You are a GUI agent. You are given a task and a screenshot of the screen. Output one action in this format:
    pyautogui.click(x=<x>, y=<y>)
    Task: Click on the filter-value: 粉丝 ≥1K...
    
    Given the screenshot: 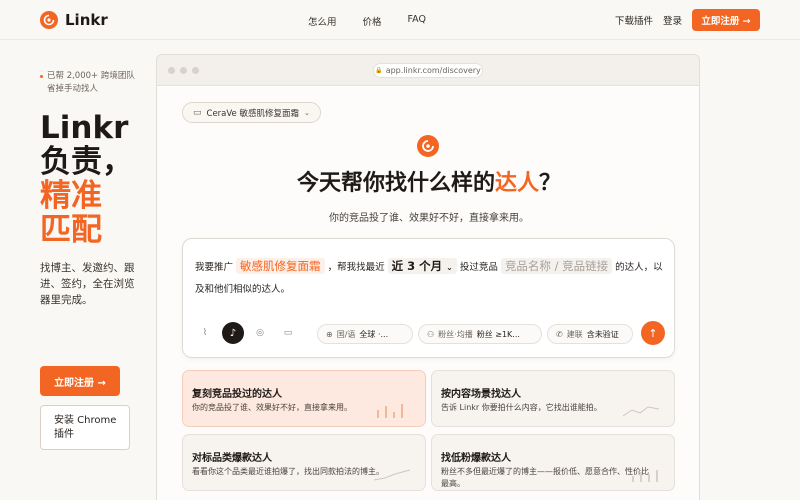 What is the action you would take?
    pyautogui.click(x=498, y=334)
    